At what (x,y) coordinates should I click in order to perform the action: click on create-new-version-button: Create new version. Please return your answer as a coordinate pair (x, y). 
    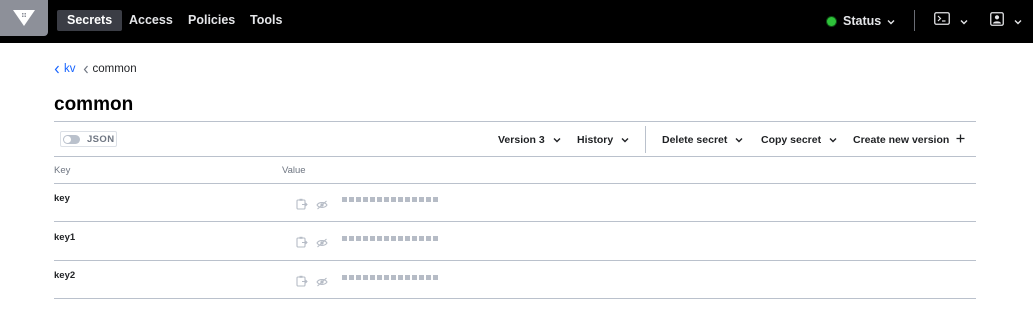
    Looking at the image, I should click on (909, 140).